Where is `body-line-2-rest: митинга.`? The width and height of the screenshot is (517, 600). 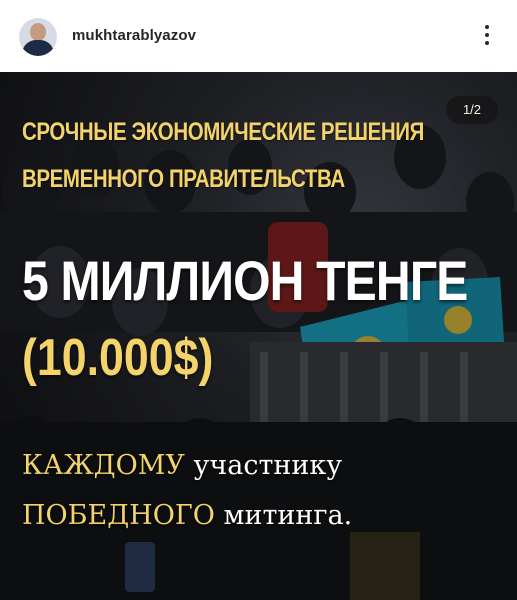
body-line-2-rest: митинга. is located at coordinates (283, 515).